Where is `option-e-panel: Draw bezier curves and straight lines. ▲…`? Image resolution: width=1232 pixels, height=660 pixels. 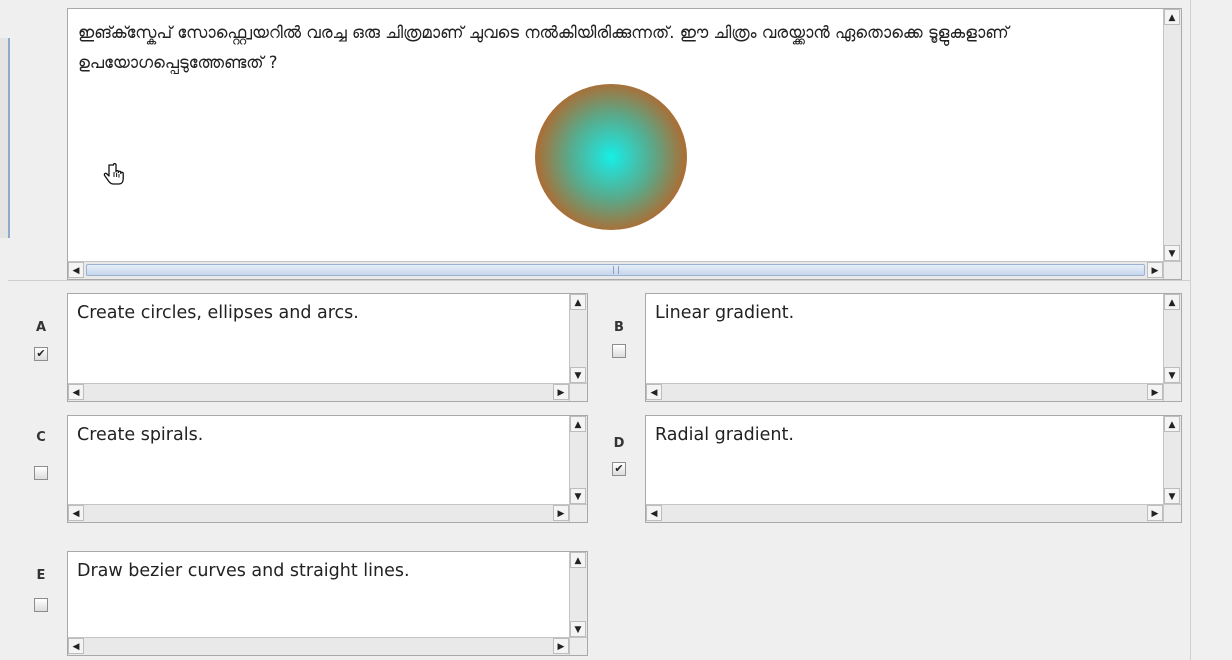
option-e-panel: Draw bezier curves and straight lines. ▲… is located at coordinates (327, 603).